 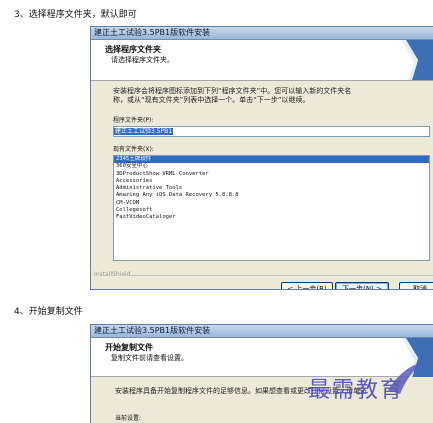 I want to click on list-item: 360安全中心, so click(x=271, y=166).